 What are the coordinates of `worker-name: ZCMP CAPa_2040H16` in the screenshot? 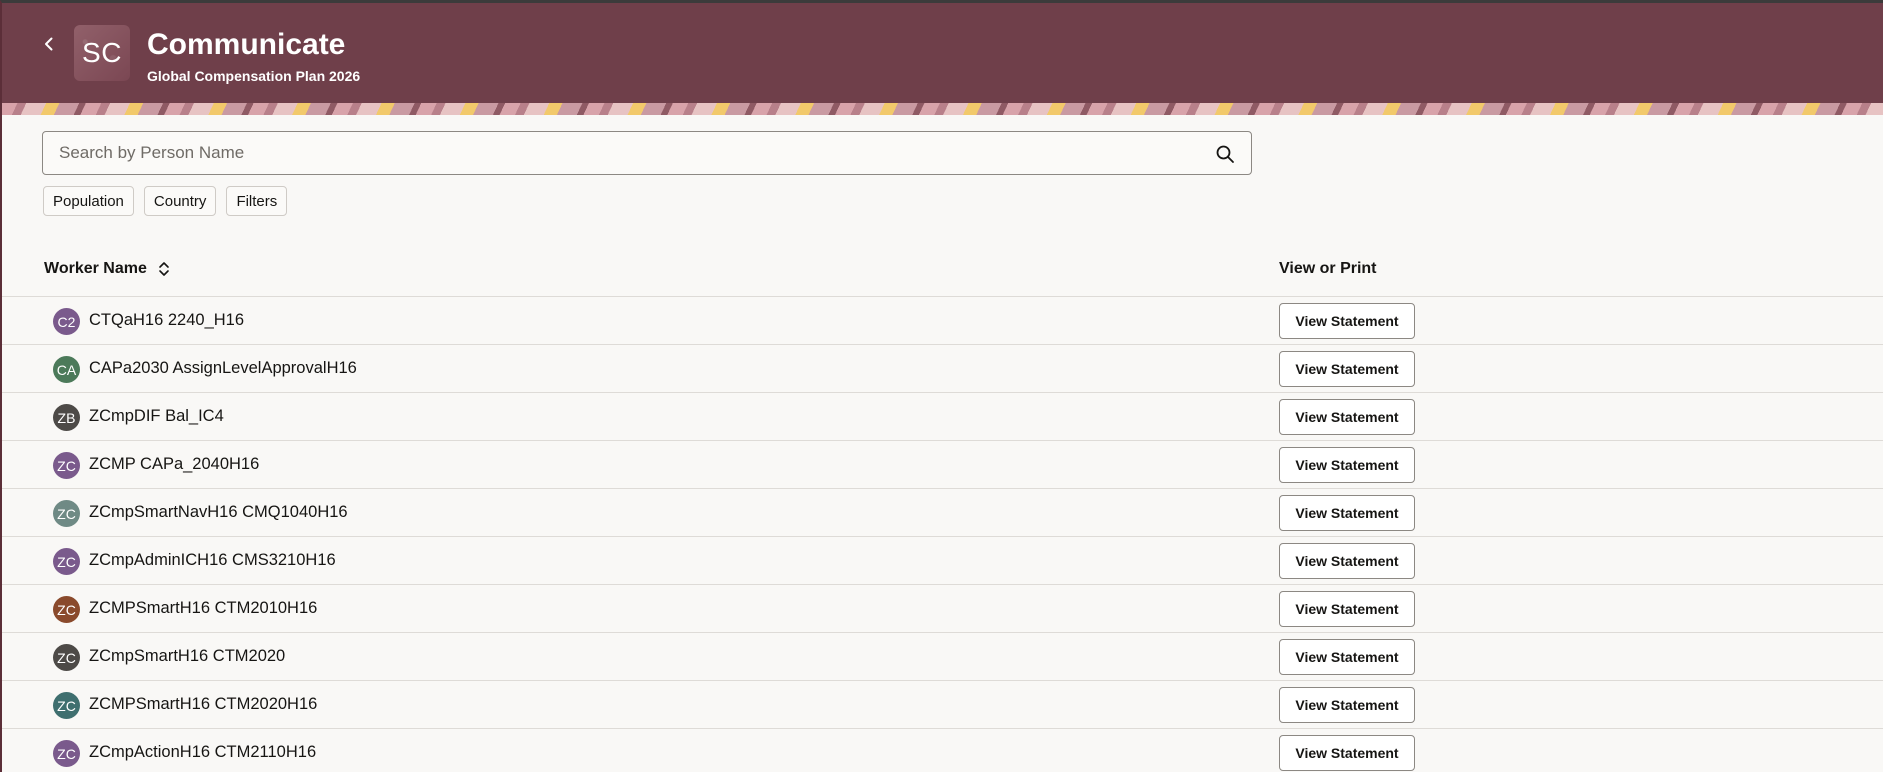 It's located at (174, 464).